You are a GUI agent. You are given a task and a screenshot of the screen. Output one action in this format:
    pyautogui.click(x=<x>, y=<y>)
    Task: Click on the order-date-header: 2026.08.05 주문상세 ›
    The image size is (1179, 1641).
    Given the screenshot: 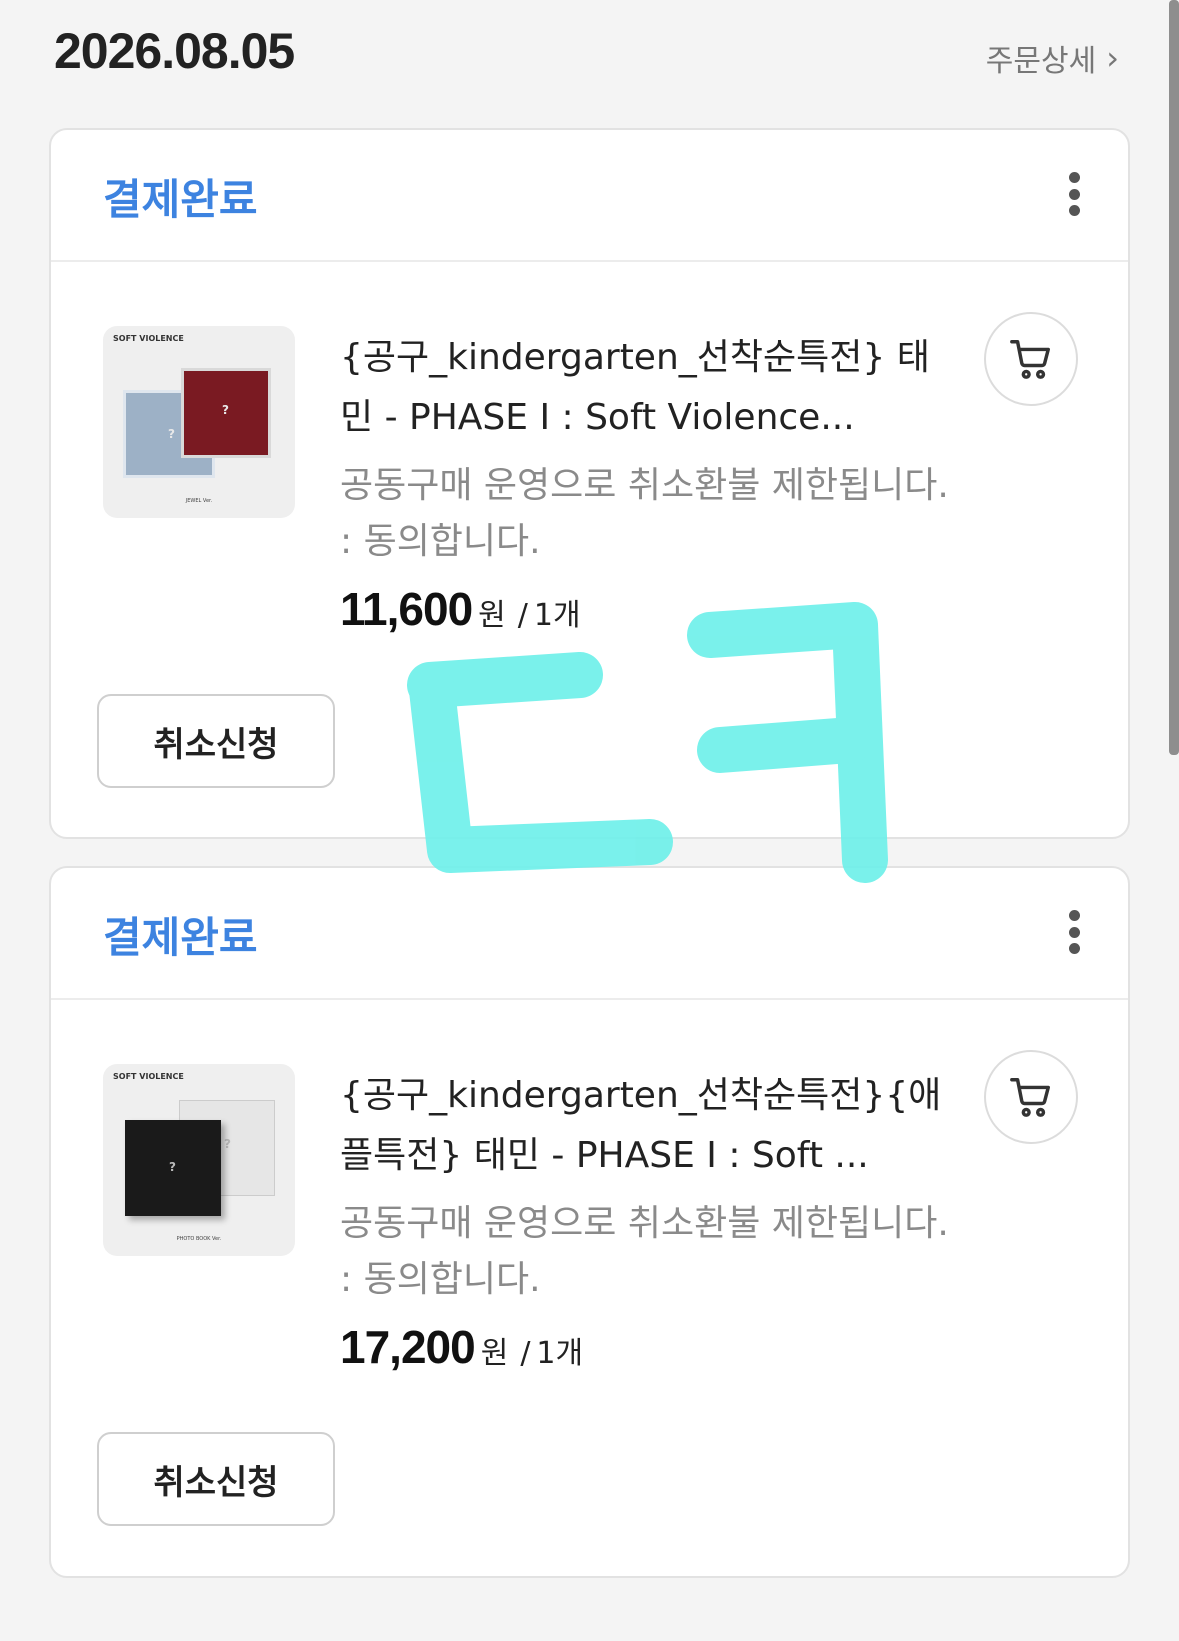 What is the action you would take?
    pyautogui.click(x=589, y=60)
    